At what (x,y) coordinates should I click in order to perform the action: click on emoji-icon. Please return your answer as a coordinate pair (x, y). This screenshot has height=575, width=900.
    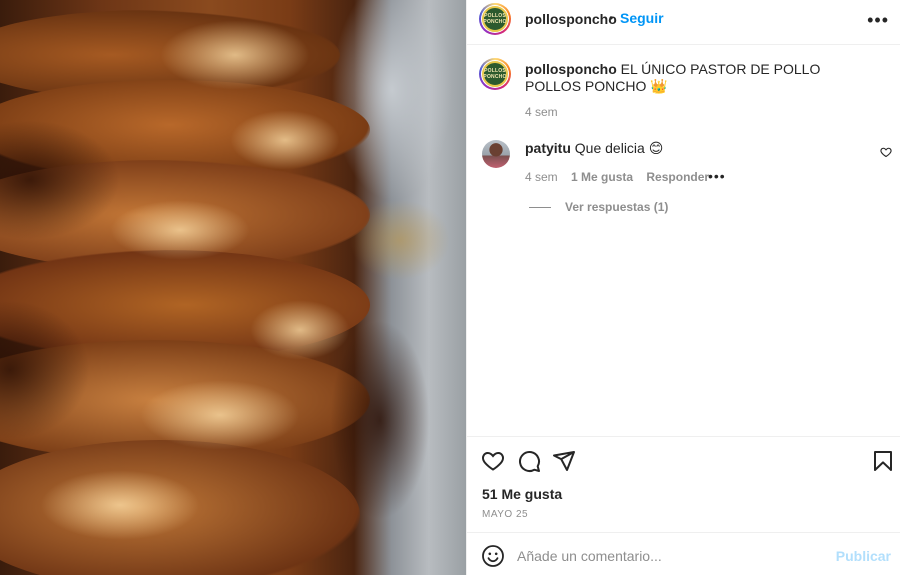
    Looking at the image, I should click on (493, 556).